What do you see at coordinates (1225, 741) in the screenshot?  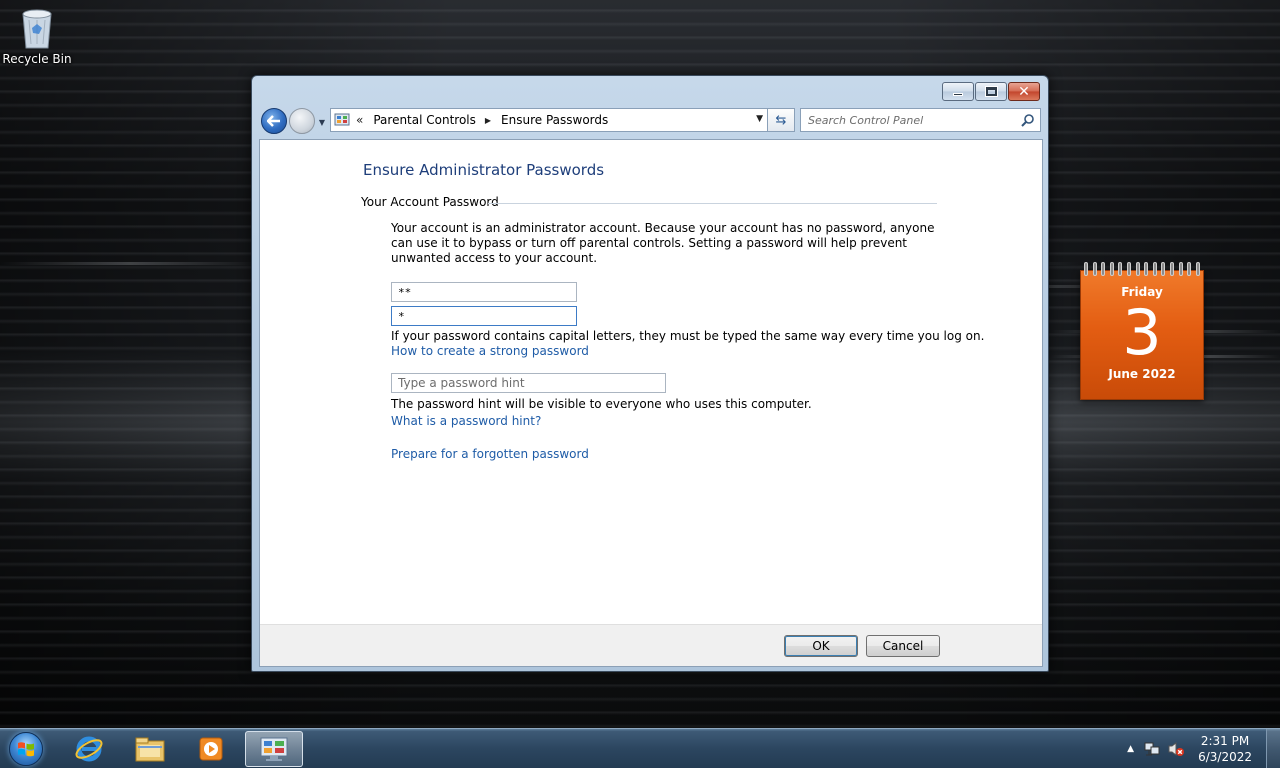 I see `clock-time: 2:31 PM` at bounding box center [1225, 741].